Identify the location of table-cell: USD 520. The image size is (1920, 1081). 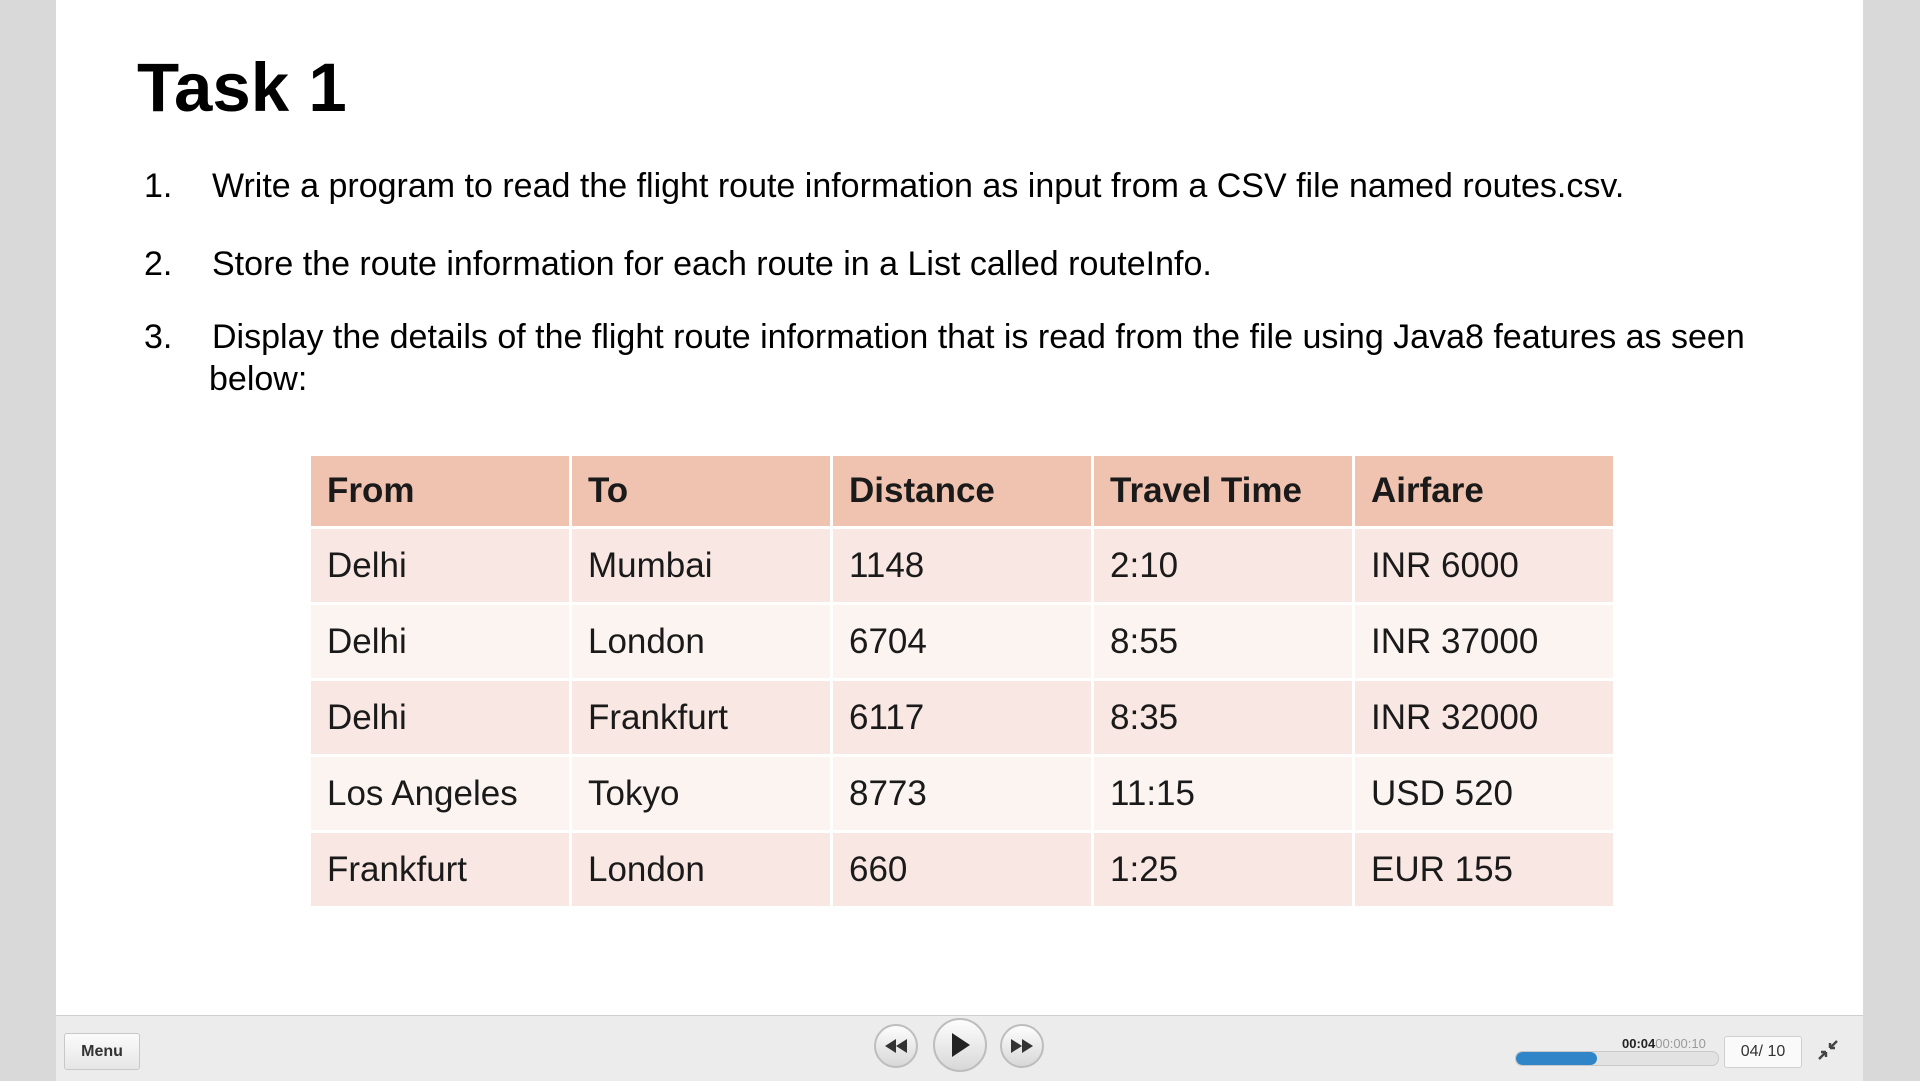
(1484, 792).